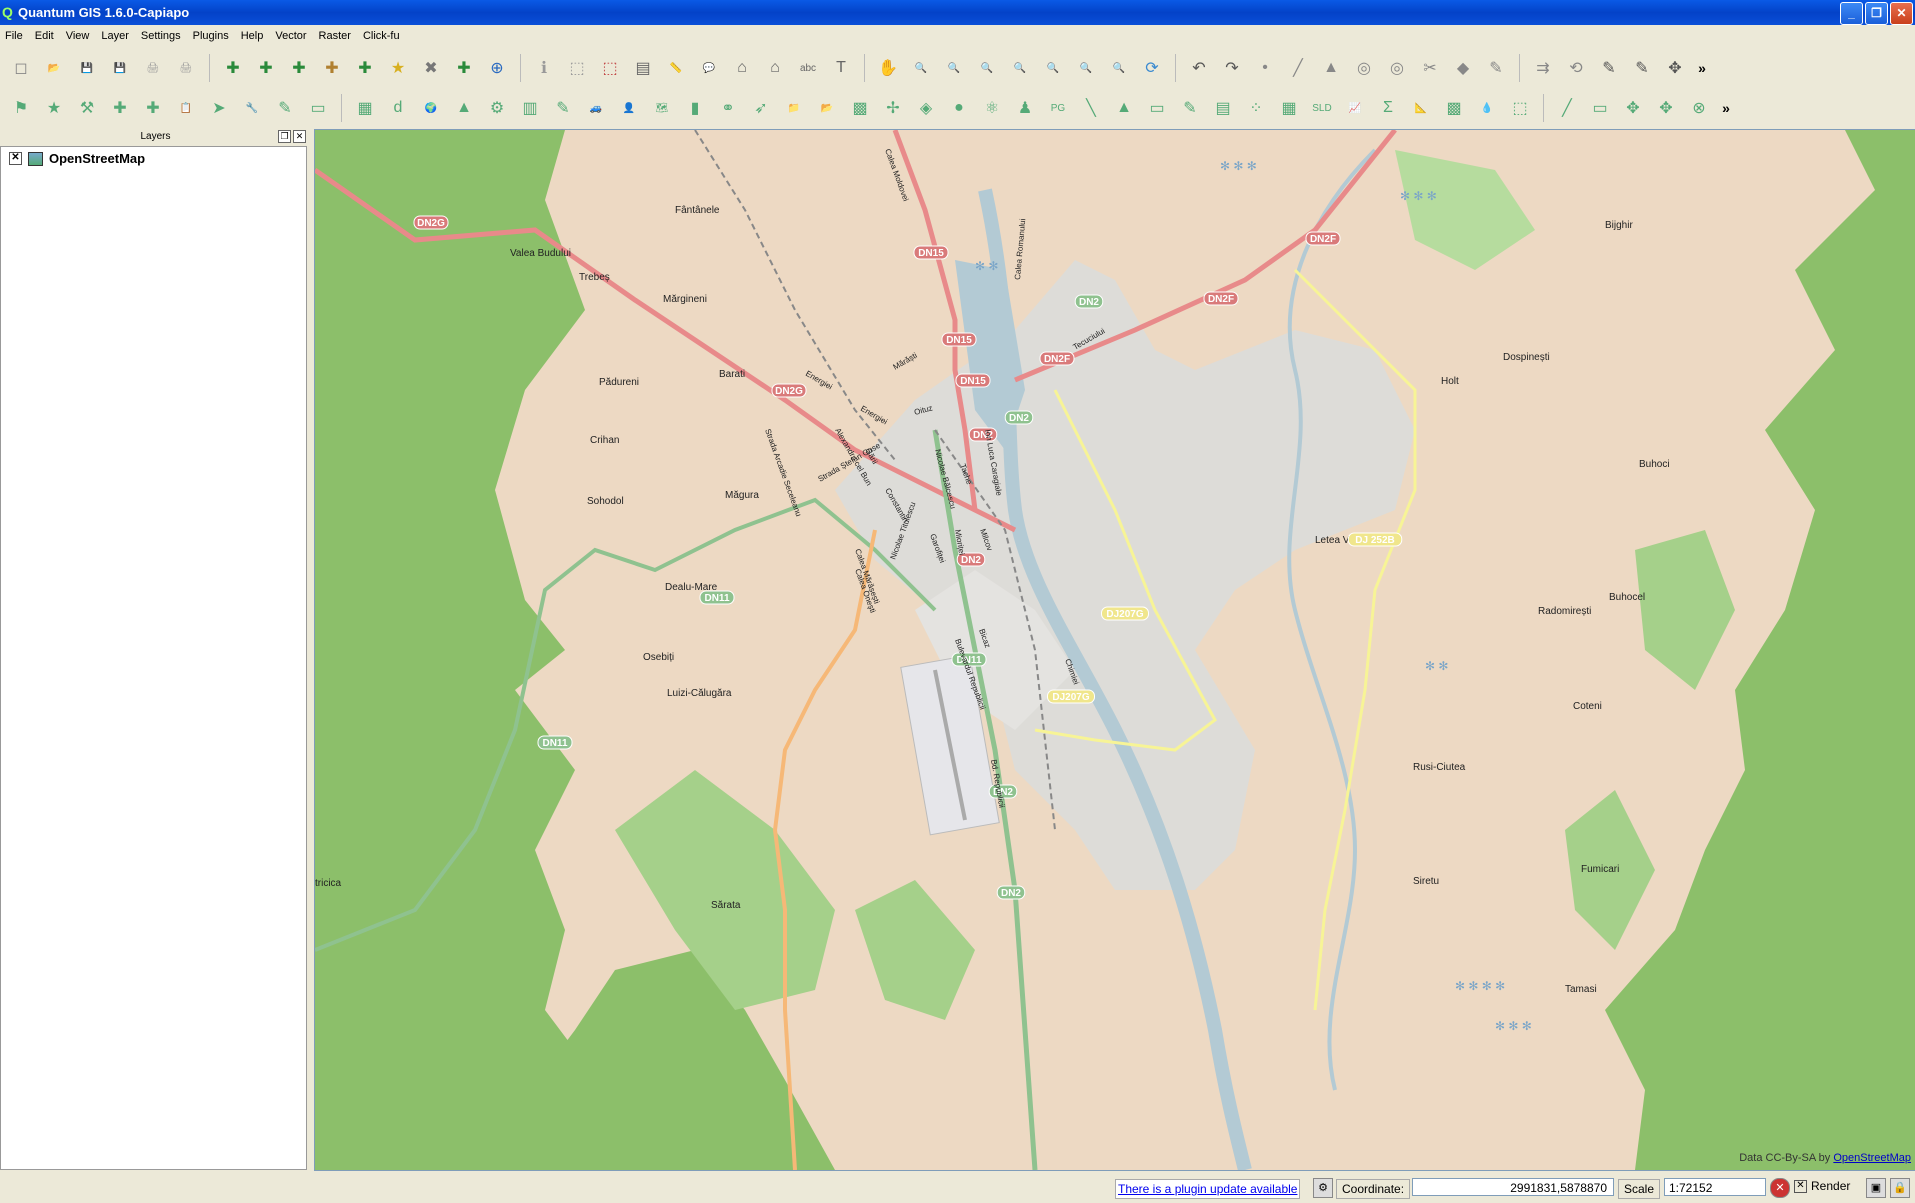 This screenshot has height=1203, width=1915. What do you see at coordinates (1208, 1189) in the screenshot?
I see `plugin-update-link: There is a plugin update available` at bounding box center [1208, 1189].